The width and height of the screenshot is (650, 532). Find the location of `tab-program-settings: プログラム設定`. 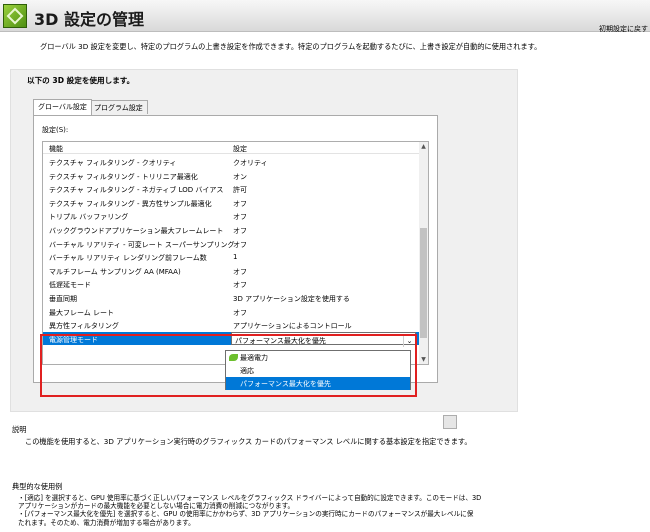

tab-program-settings: プログラム設定 is located at coordinates (118, 107).